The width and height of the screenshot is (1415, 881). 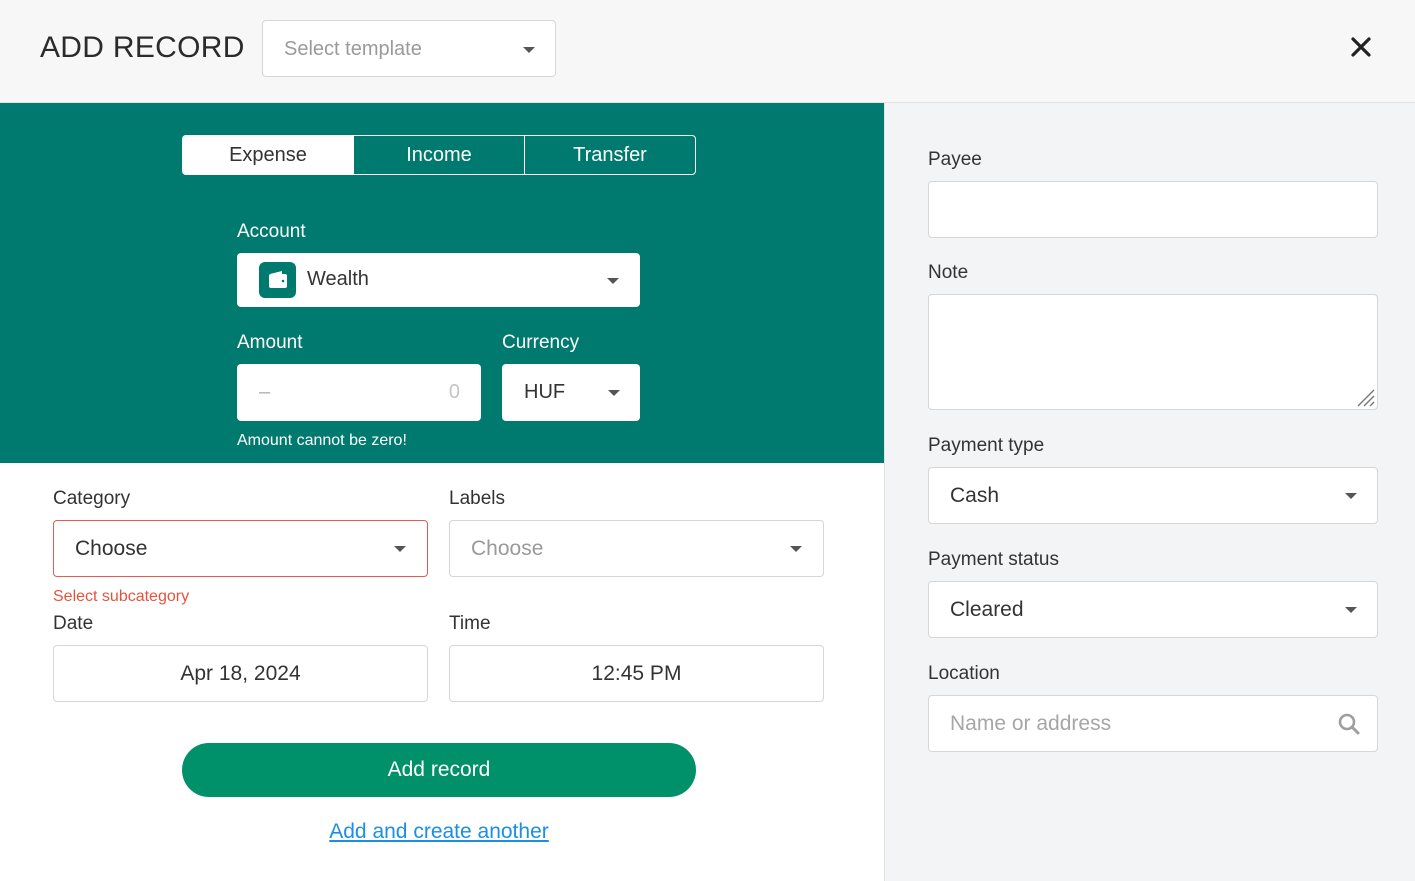 I want to click on time-field: 12:45 PM, so click(x=636, y=673).